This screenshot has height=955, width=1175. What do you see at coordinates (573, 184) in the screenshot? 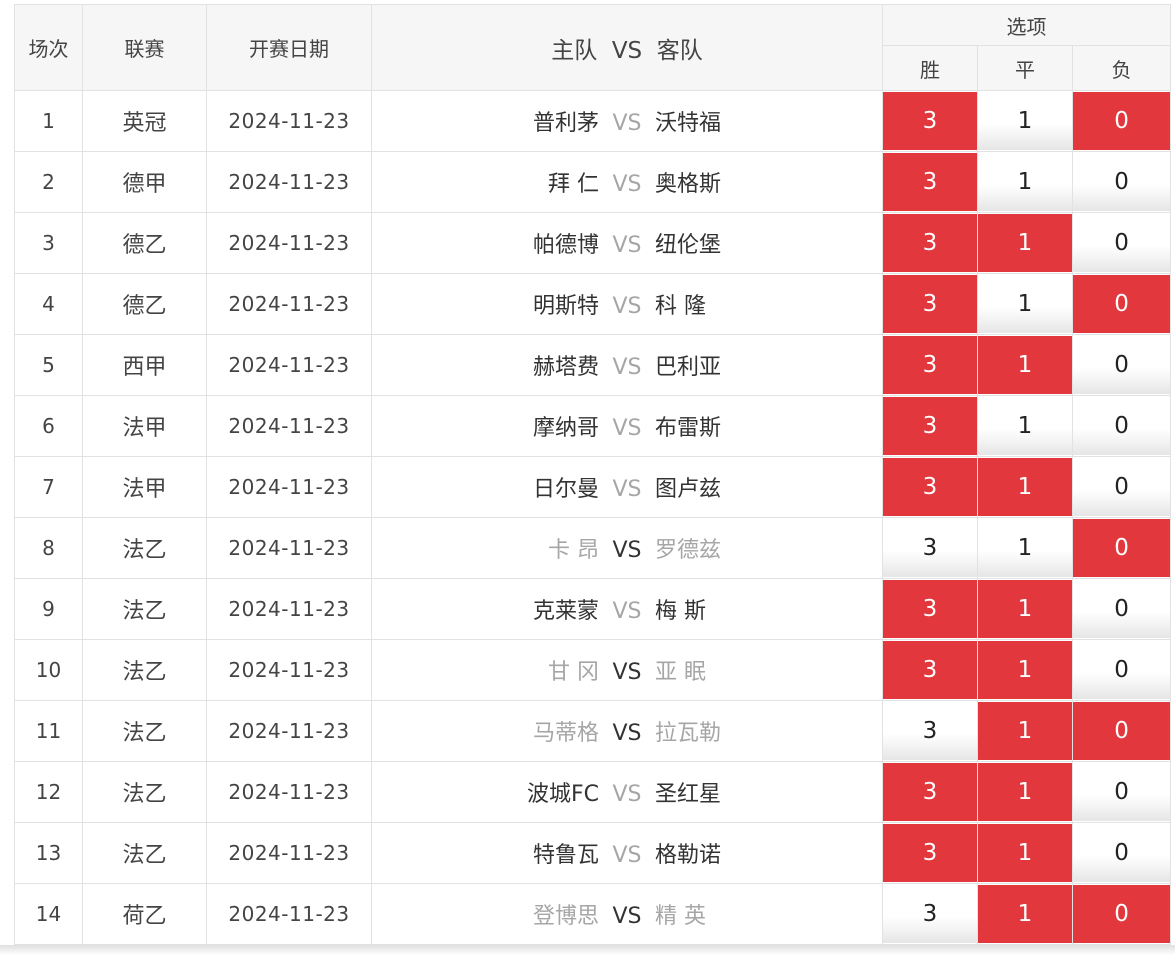
I see `home-team: 拜 仁` at bounding box center [573, 184].